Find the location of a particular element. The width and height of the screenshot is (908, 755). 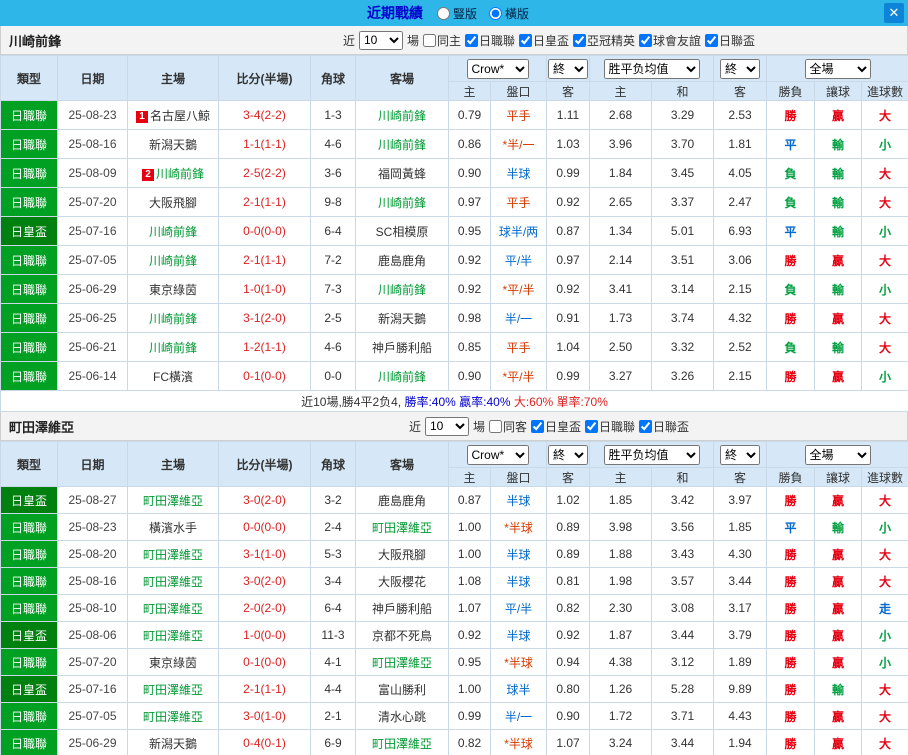

avg-home: 1.34 is located at coordinates (620, 231).